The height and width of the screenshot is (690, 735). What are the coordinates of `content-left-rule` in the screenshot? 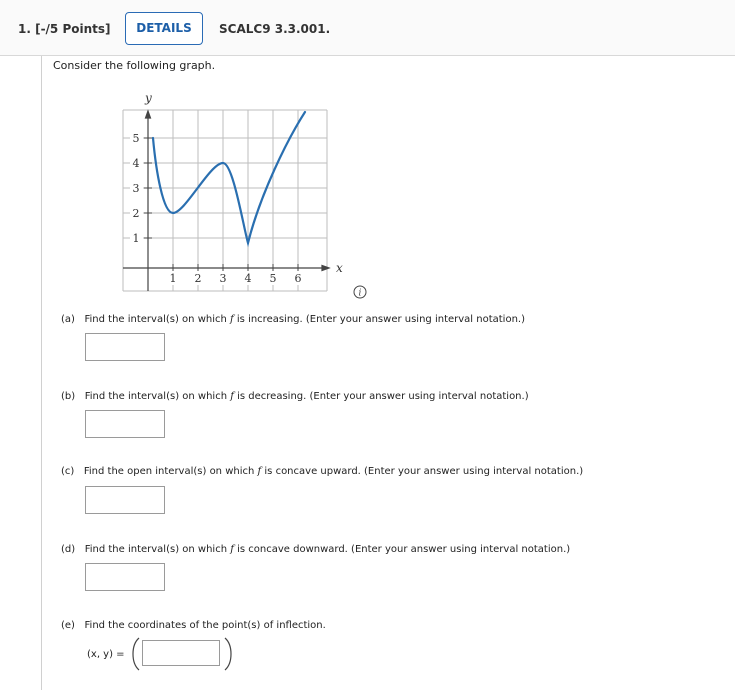 It's located at (41, 373).